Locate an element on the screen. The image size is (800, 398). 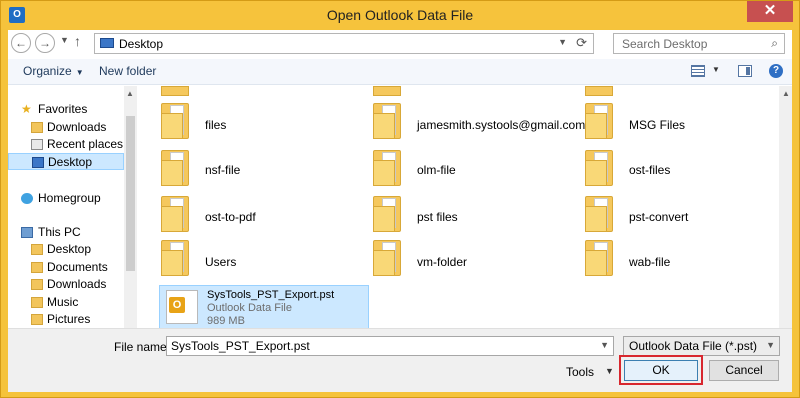
file-type-select: Outlook Data File (*.pst) ▼ is located at coordinates (701, 346).